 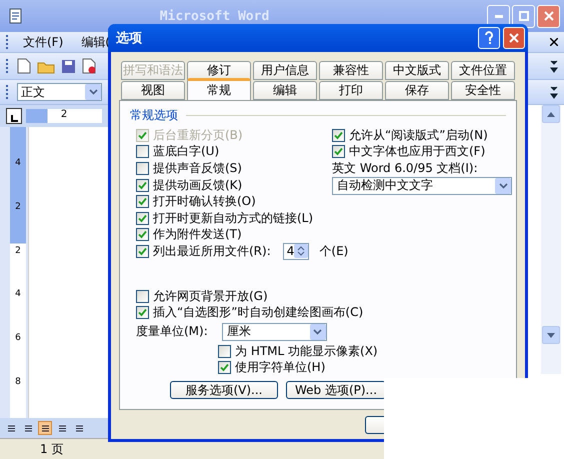 I want to click on menu-item: 文件(F), so click(x=43, y=42).